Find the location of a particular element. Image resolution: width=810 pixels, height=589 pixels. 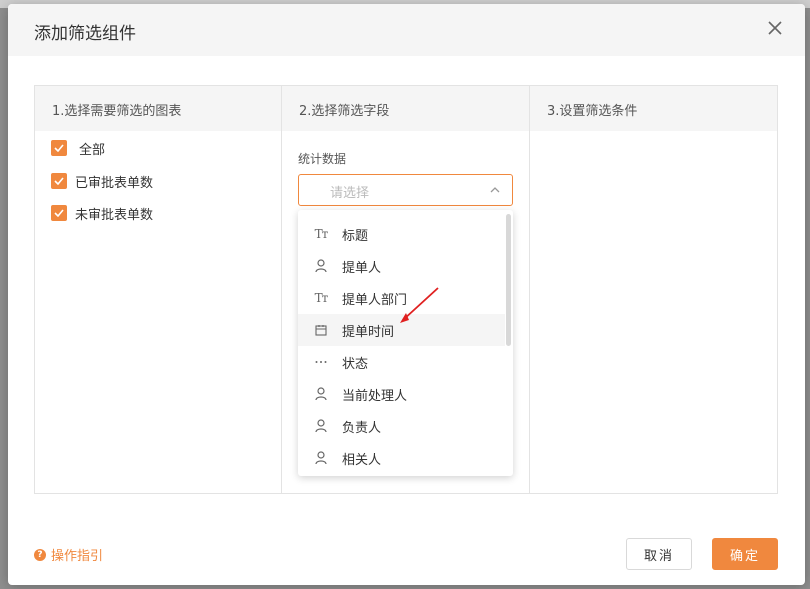

checkbox-label: 全部 is located at coordinates (92, 150).